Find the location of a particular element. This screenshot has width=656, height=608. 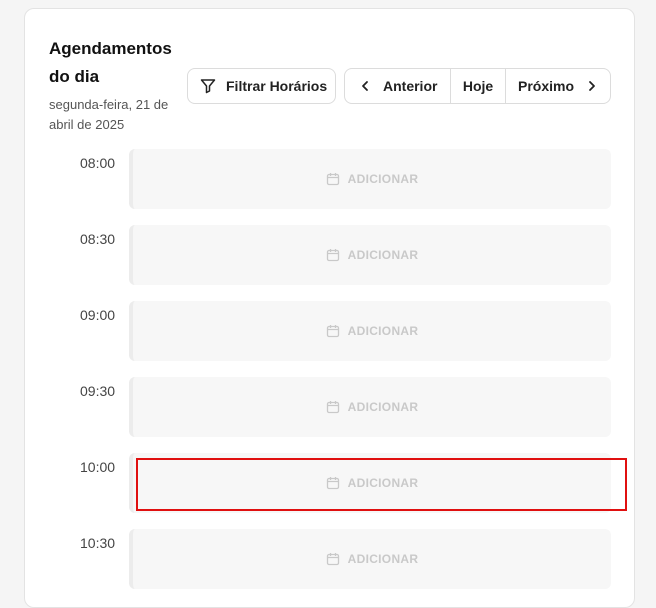

time-slot: 10:30 ADICIONAR is located at coordinates (330, 560).